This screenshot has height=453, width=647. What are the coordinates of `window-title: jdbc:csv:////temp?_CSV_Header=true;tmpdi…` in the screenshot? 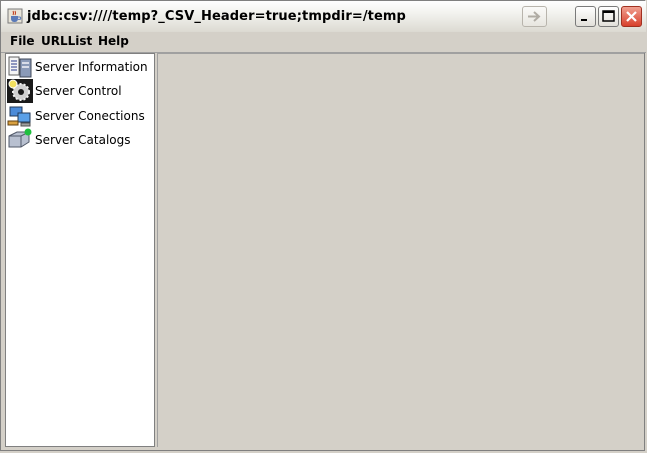 It's located at (216, 16).